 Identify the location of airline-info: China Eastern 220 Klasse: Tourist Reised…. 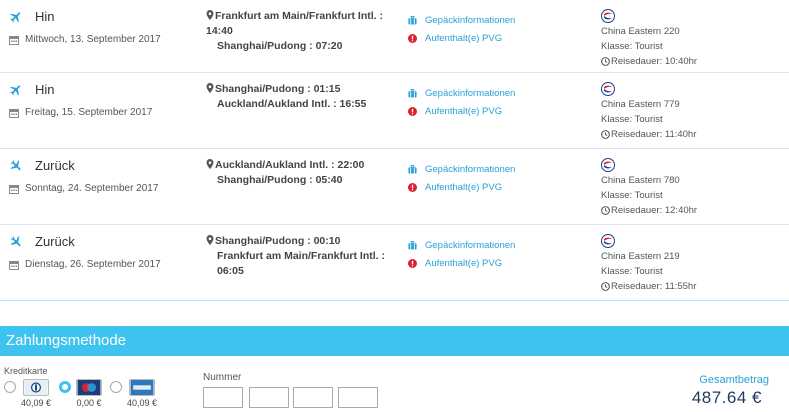
(649, 39).